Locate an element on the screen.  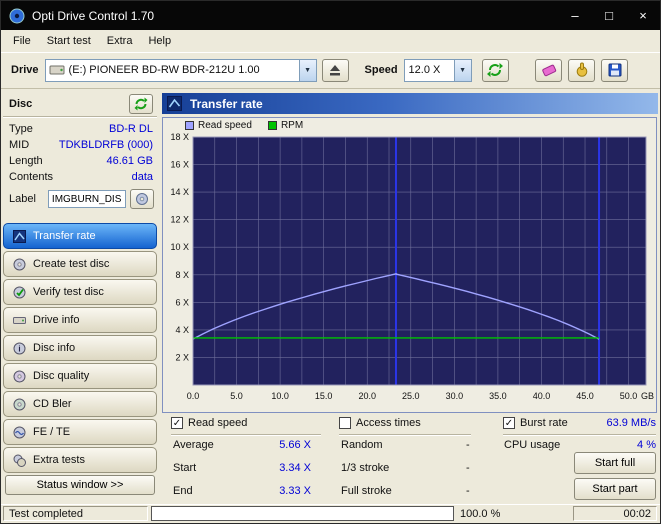
close-button: × is located at coordinates (643, 15).